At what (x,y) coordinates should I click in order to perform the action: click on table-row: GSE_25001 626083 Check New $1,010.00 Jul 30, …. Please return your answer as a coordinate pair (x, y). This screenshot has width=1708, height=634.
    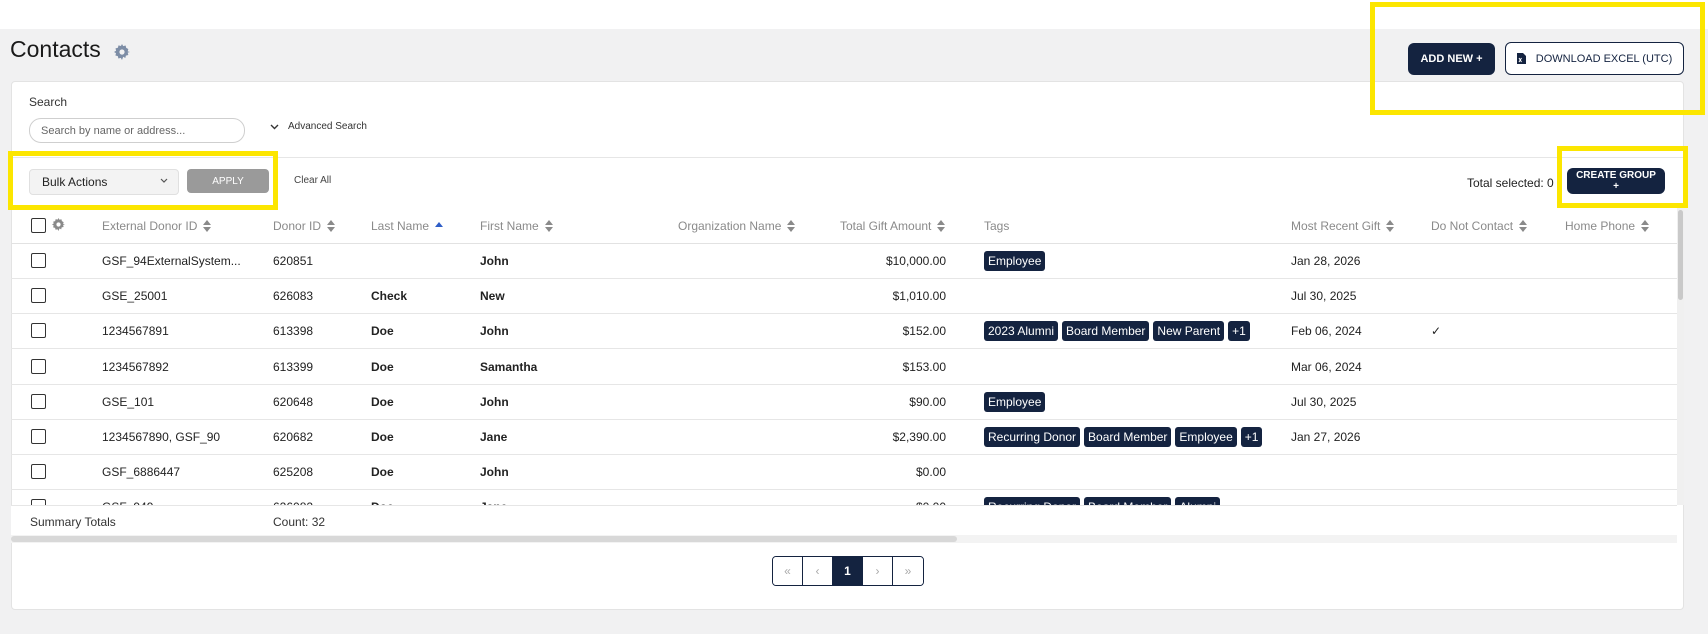
    Looking at the image, I should click on (844, 297).